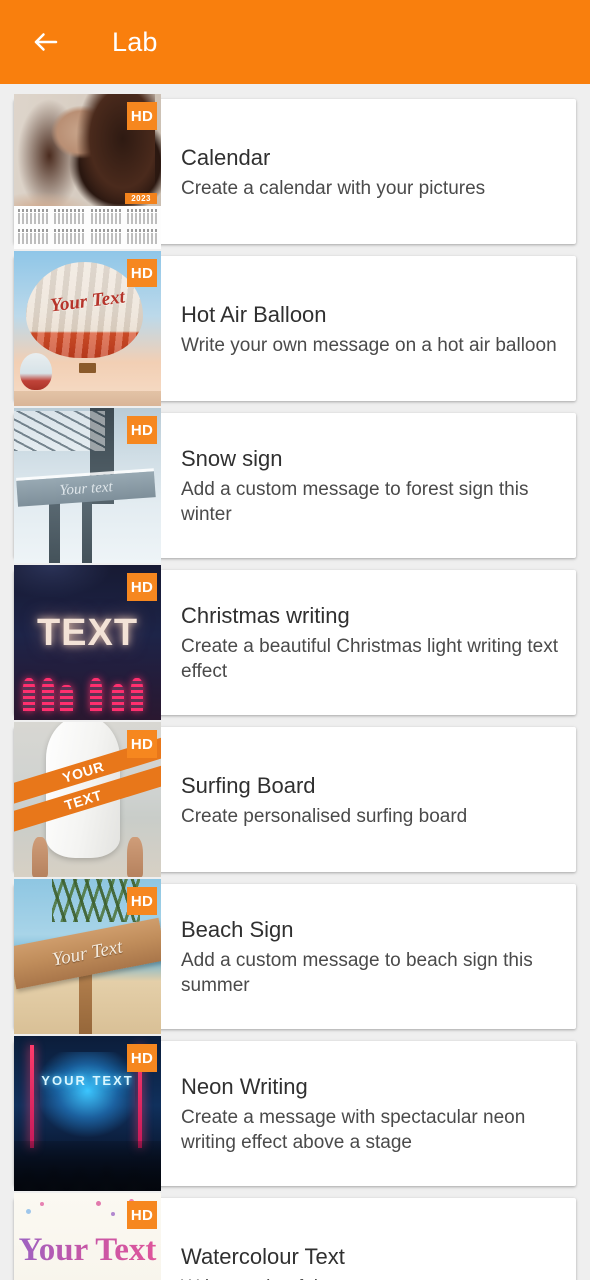 This screenshot has width=590, height=1280. What do you see at coordinates (87, 799) in the screenshot?
I see `surfing-board-thumbnail: YOUR TEXT HD` at bounding box center [87, 799].